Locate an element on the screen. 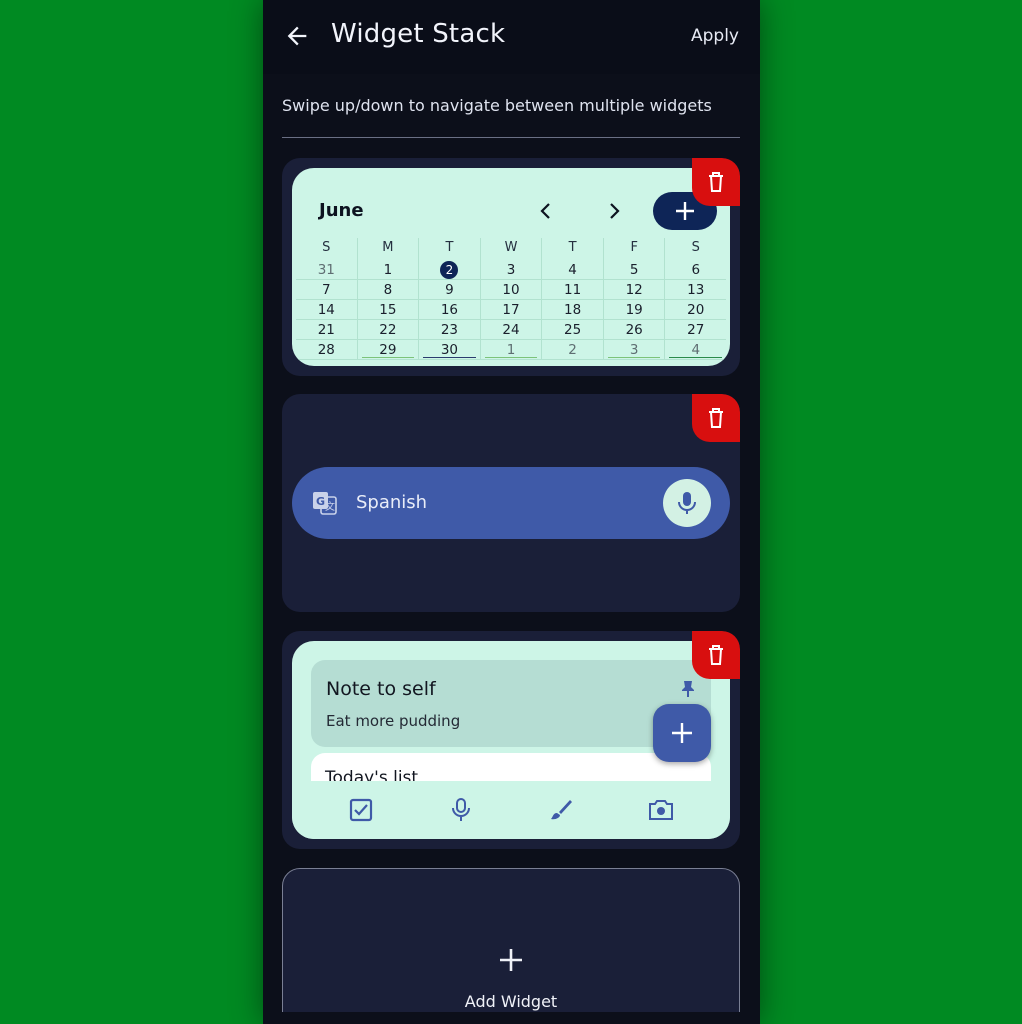  calendar-day: 31 is located at coordinates (327, 270).